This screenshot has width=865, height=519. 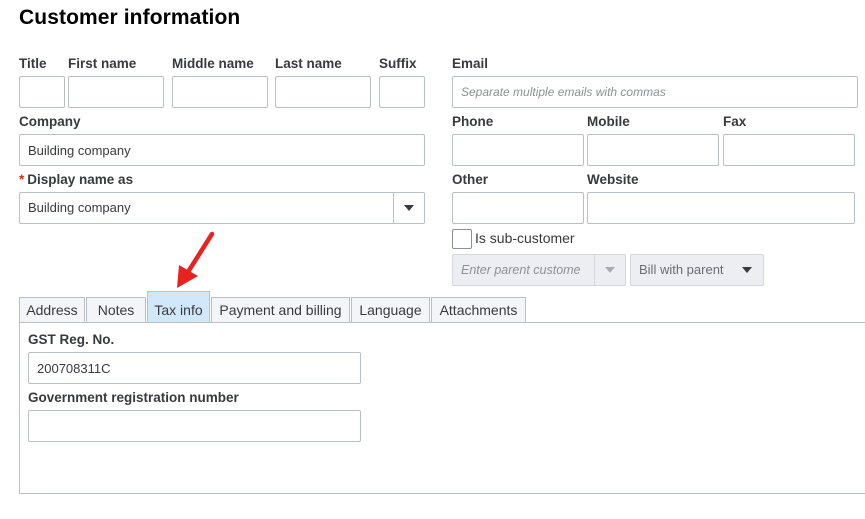 What do you see at coordinates (478, 309) in the screenshot?
I see `tab-attachments: Attachments` at bounding box center [478, 309].